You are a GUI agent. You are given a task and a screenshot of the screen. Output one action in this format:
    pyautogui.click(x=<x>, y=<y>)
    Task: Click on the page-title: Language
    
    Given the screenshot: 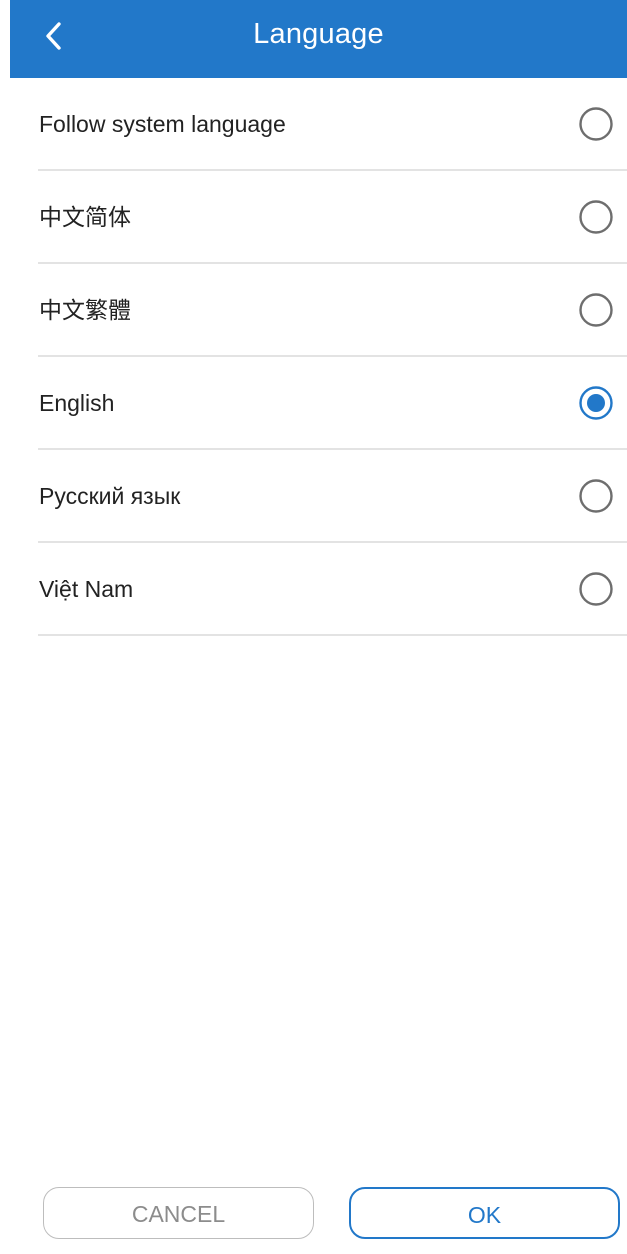 What is the action you would take?
    pyautogui.click(x=318, y=34)
    